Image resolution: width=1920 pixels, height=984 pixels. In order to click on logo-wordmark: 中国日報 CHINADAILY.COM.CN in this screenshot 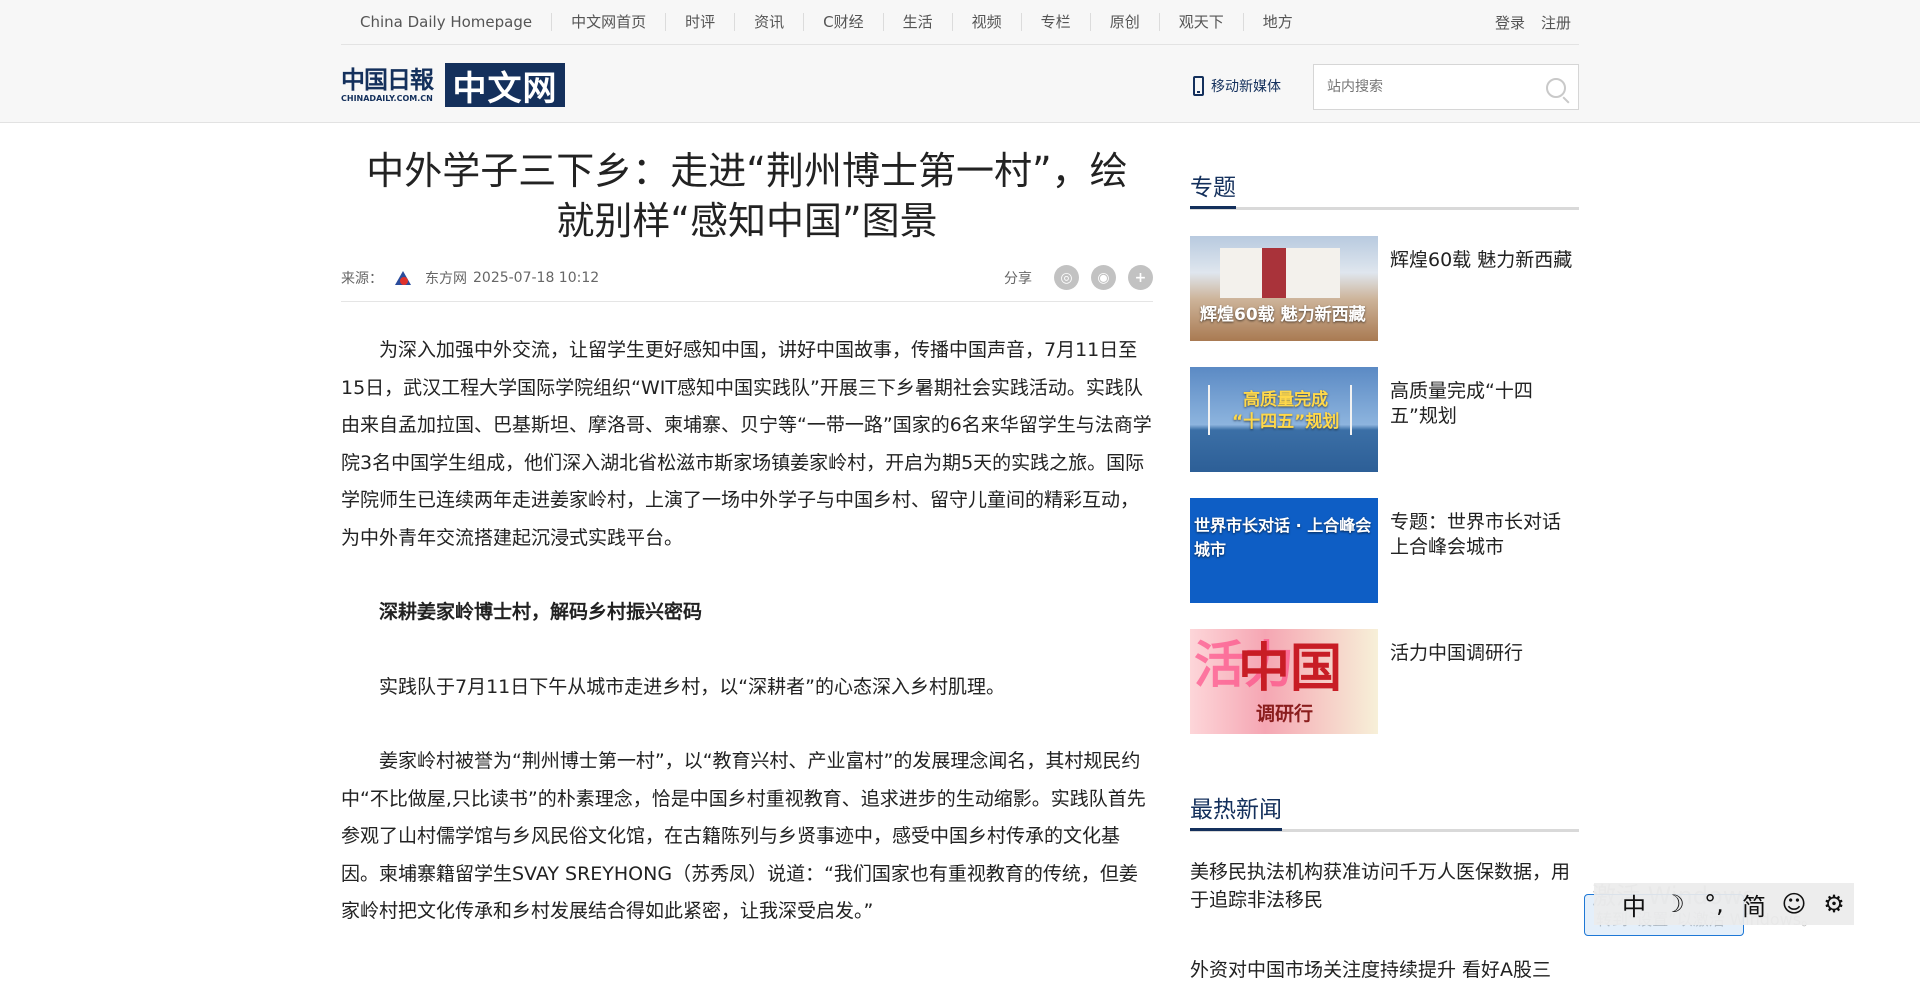, I will do `click(393, 85)`.